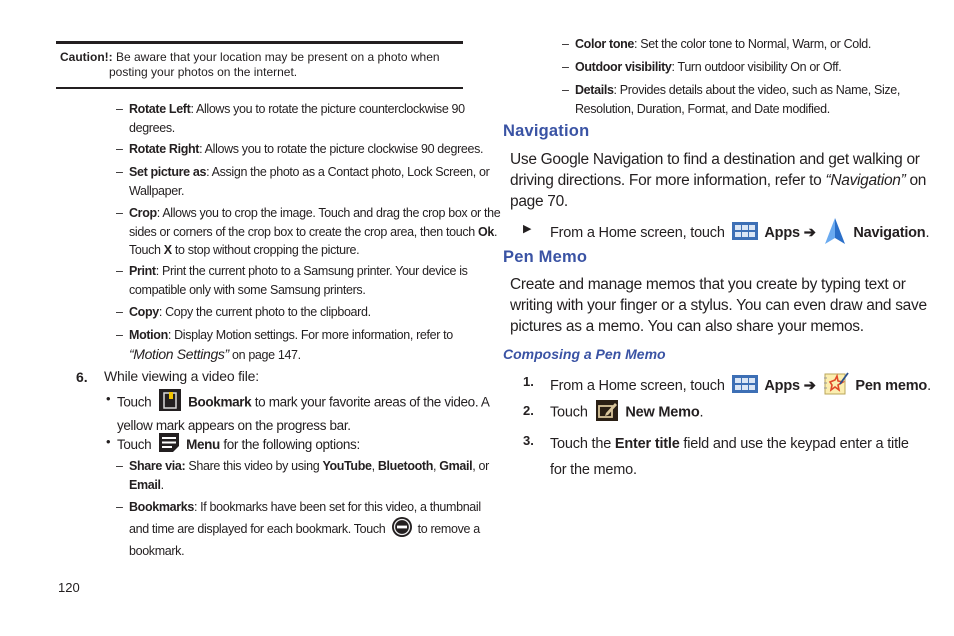 The width and height of the screenshot is (954, 636). What do you see at coordinates (169, 403) in the screenshot?
I see `bookmark-icon` at bounding box center [169, 403].